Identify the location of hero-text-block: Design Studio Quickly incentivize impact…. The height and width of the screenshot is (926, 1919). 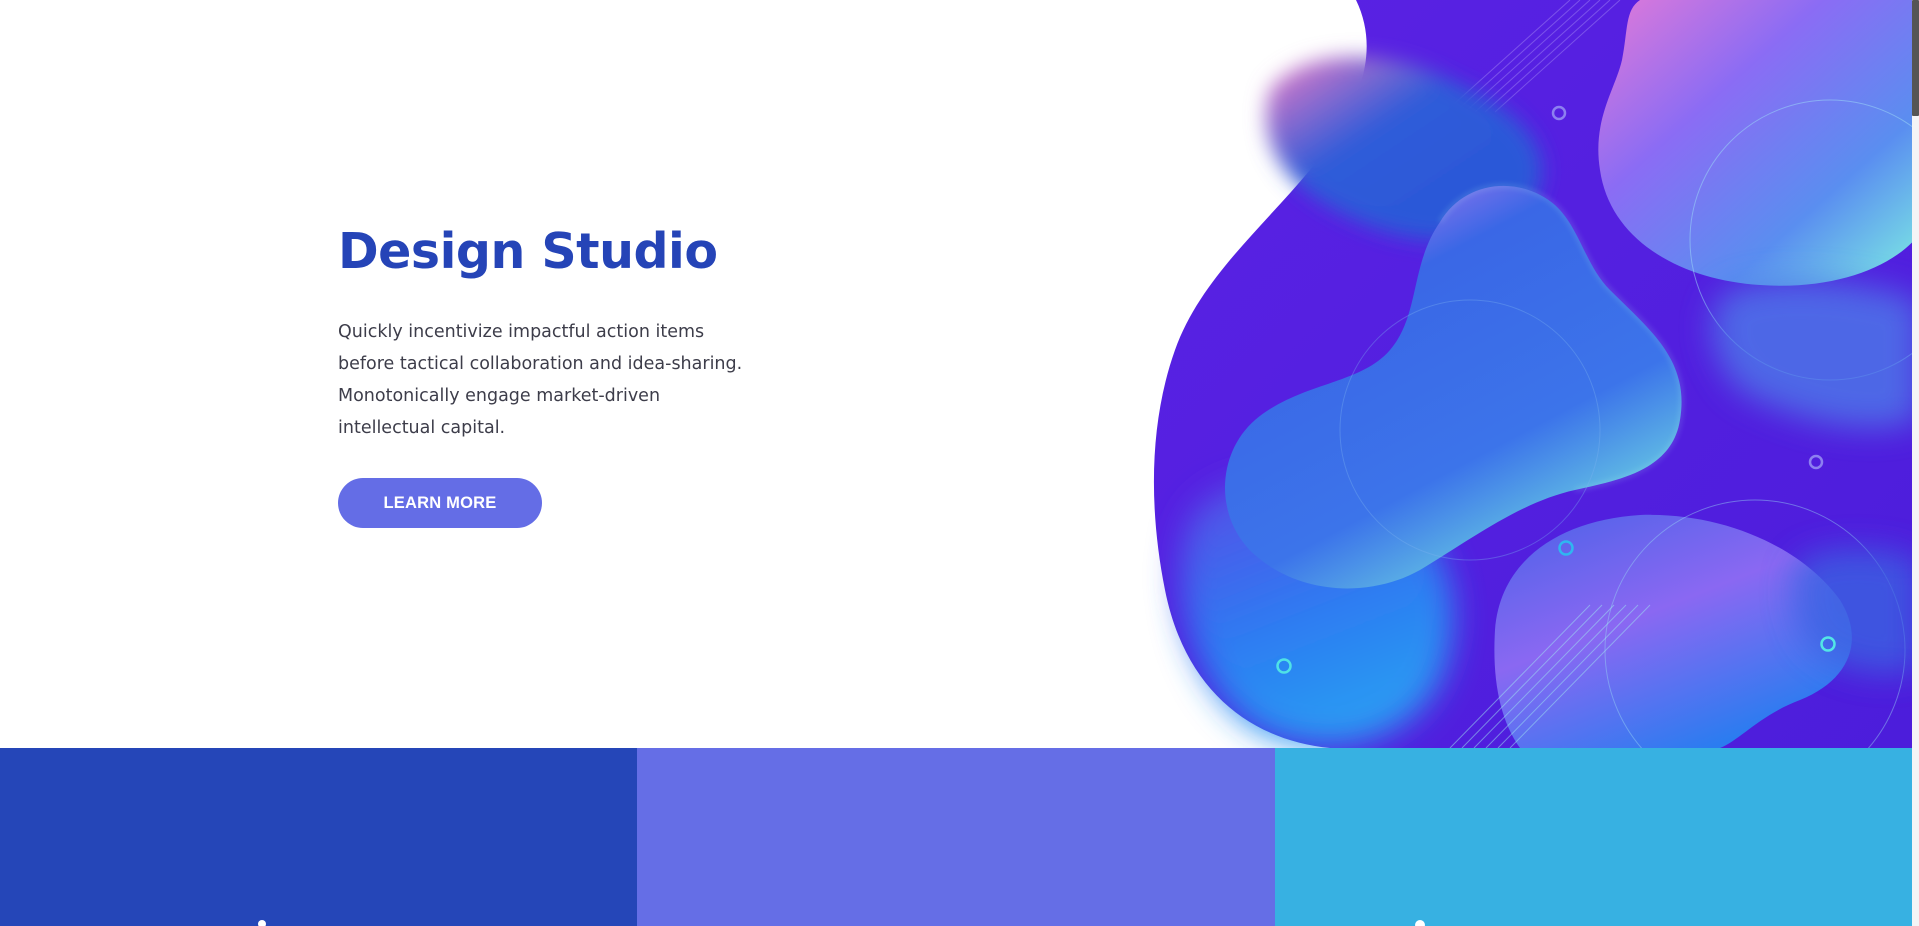
(548, 375).